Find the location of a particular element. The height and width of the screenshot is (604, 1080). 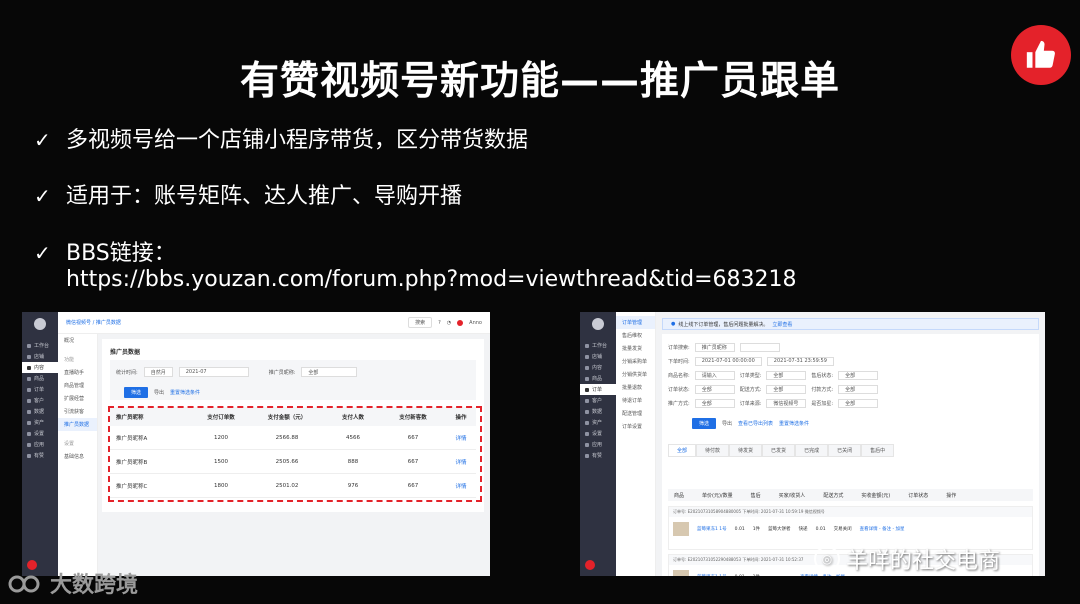

sub-nav-item: 商品管理 is located at coordinates (77, 385).